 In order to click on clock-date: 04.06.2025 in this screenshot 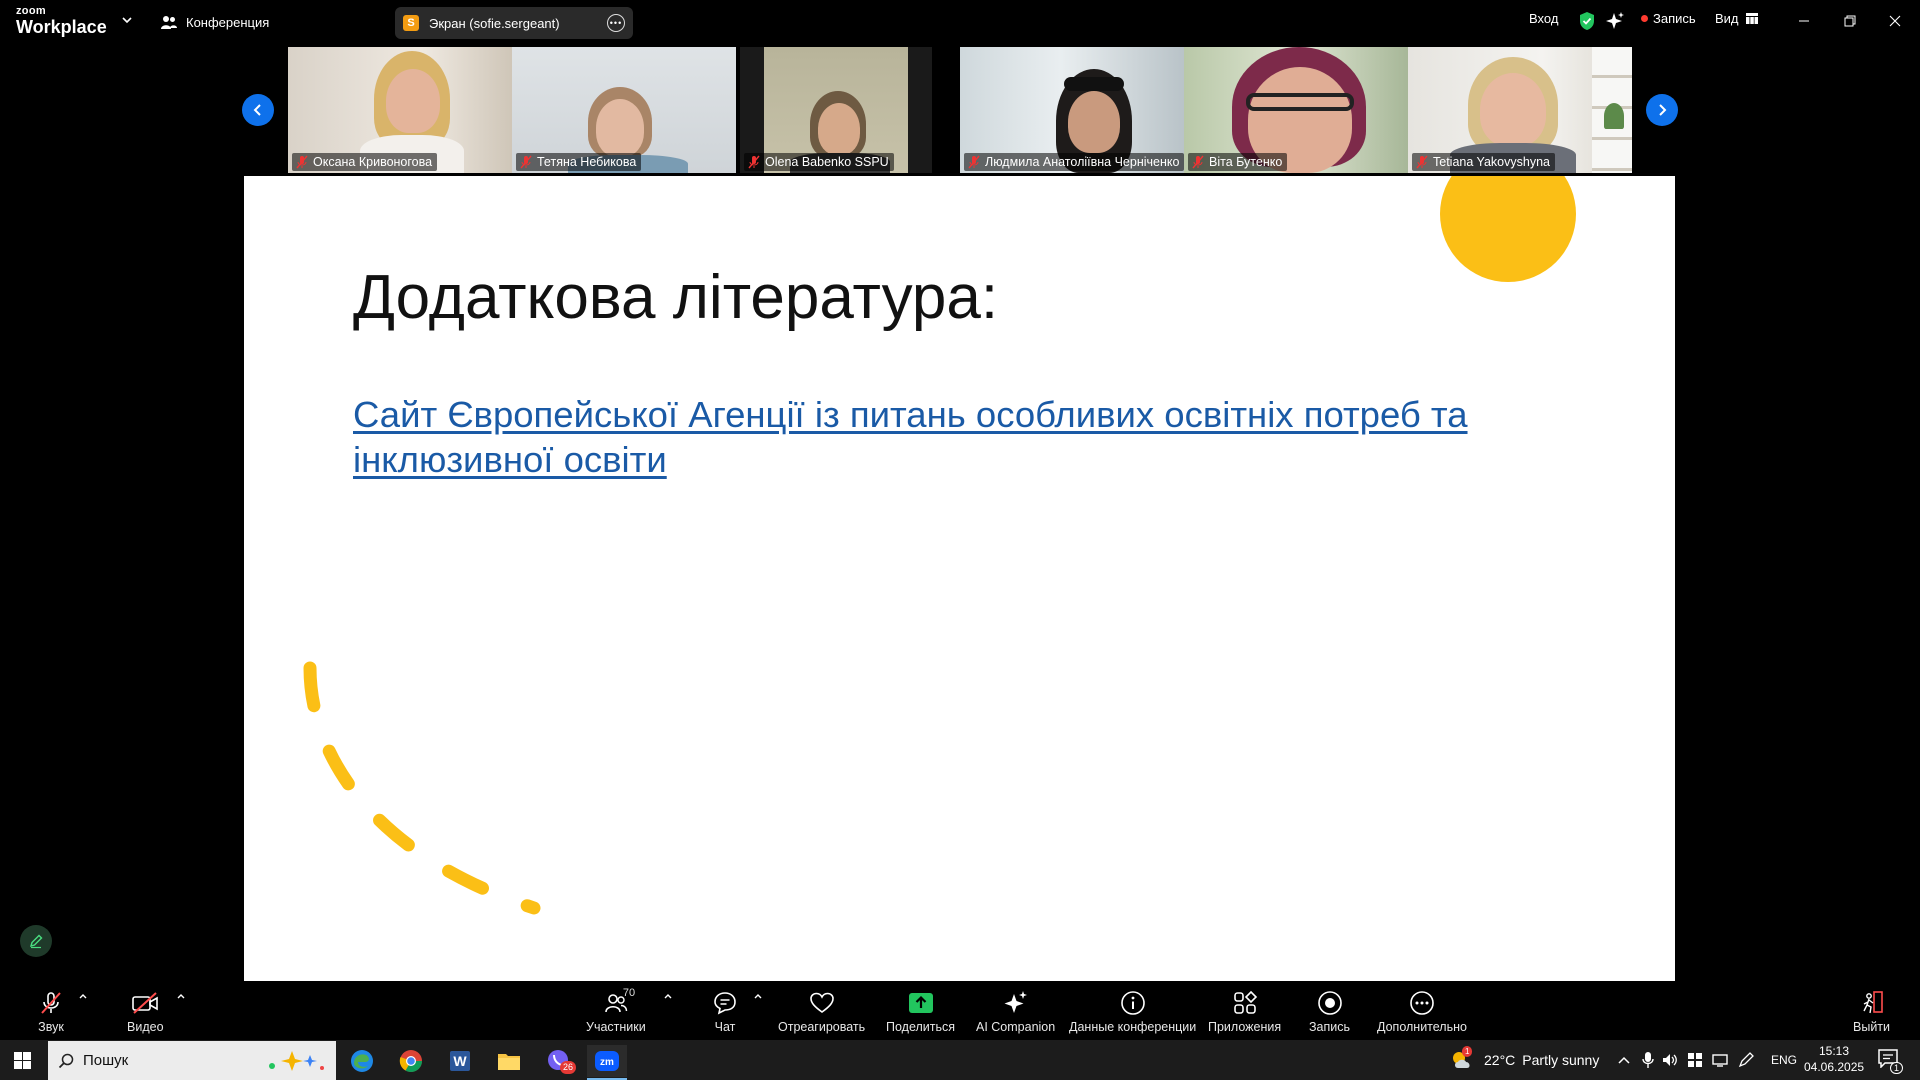, I will do `click(1834, 1067)`.